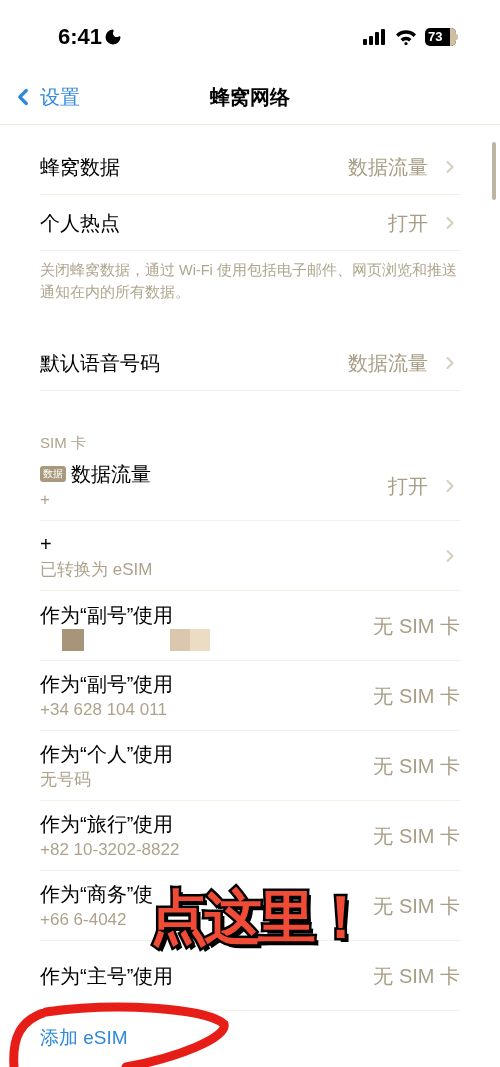  I want to click on row-title: 数据流量, so click(111, 473).